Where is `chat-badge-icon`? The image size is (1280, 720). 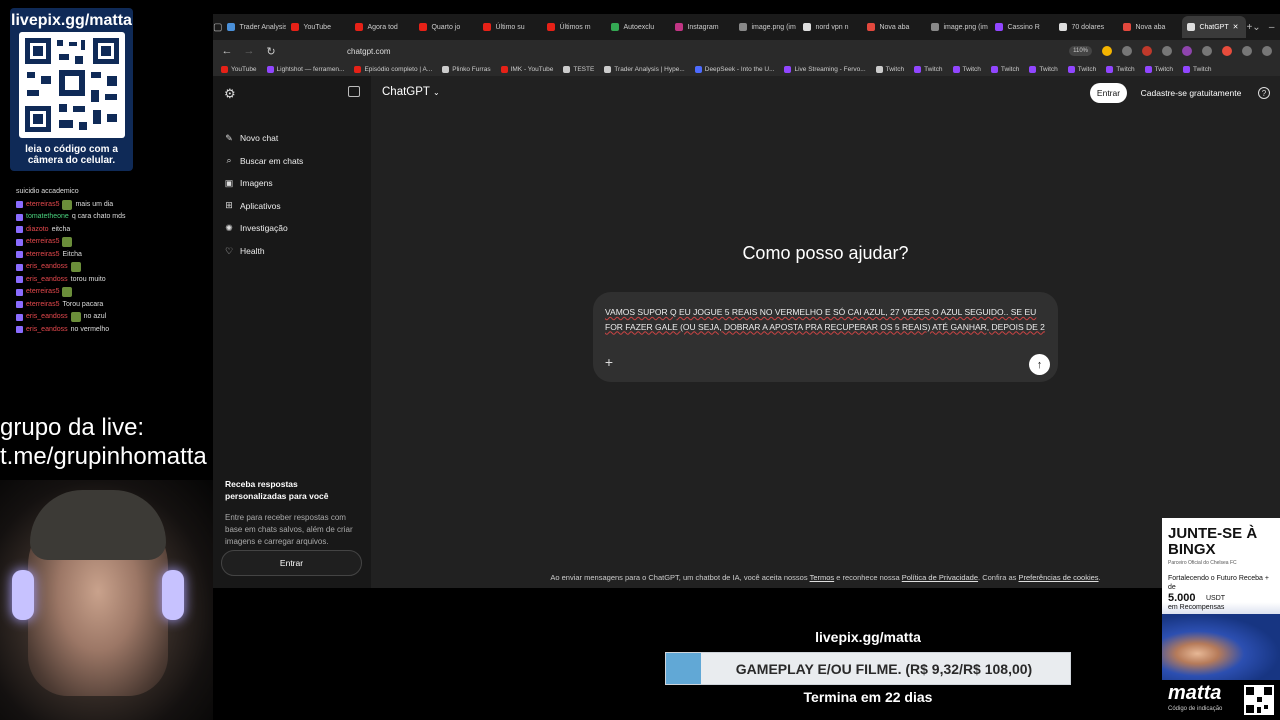 chat-badge-icon is located at coordinates (19, 330).